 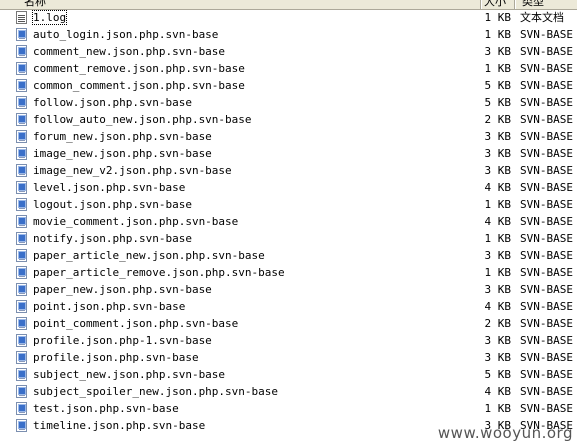 I want to click on column-header-type: 类型, so click(x=533, y=4).